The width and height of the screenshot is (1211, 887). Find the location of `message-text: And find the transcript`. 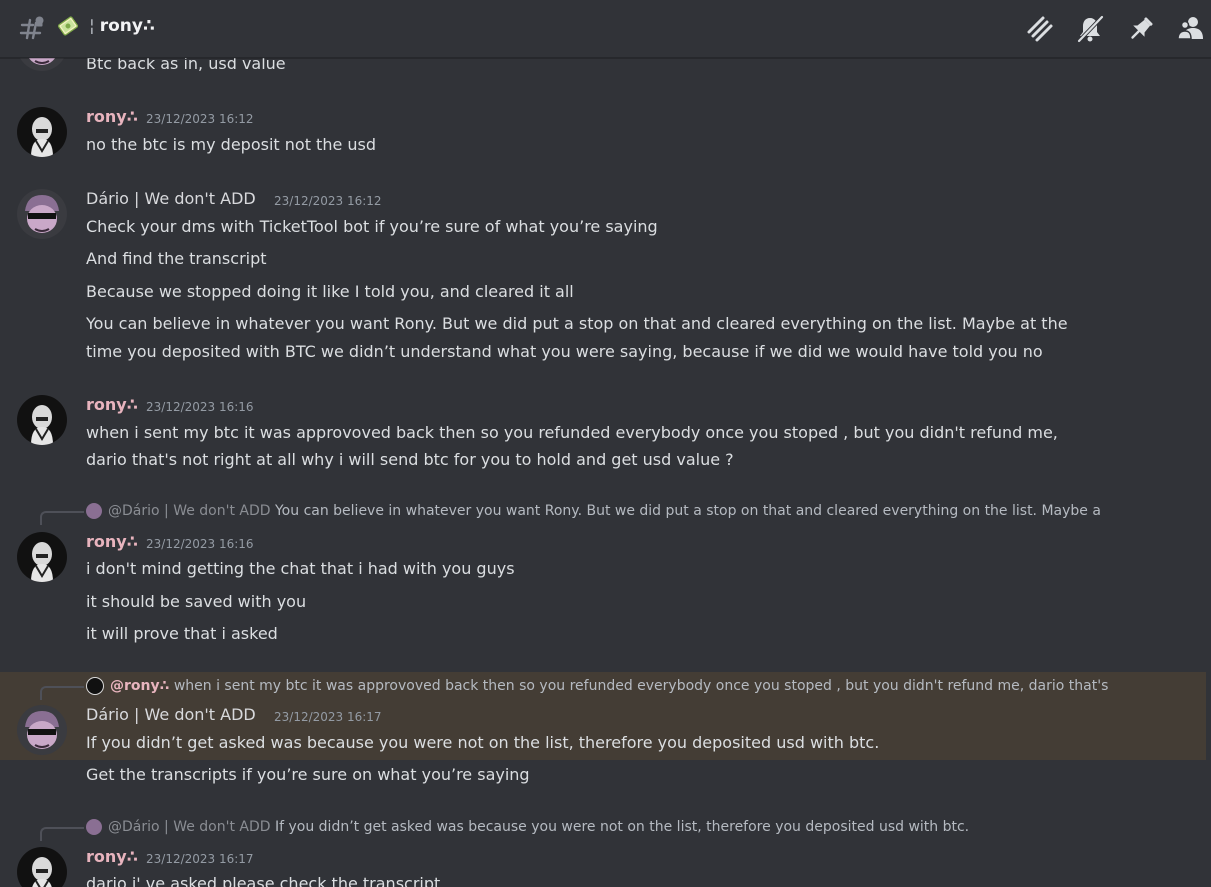

message-text: And find the transcript is located at coordinates (176, 258).